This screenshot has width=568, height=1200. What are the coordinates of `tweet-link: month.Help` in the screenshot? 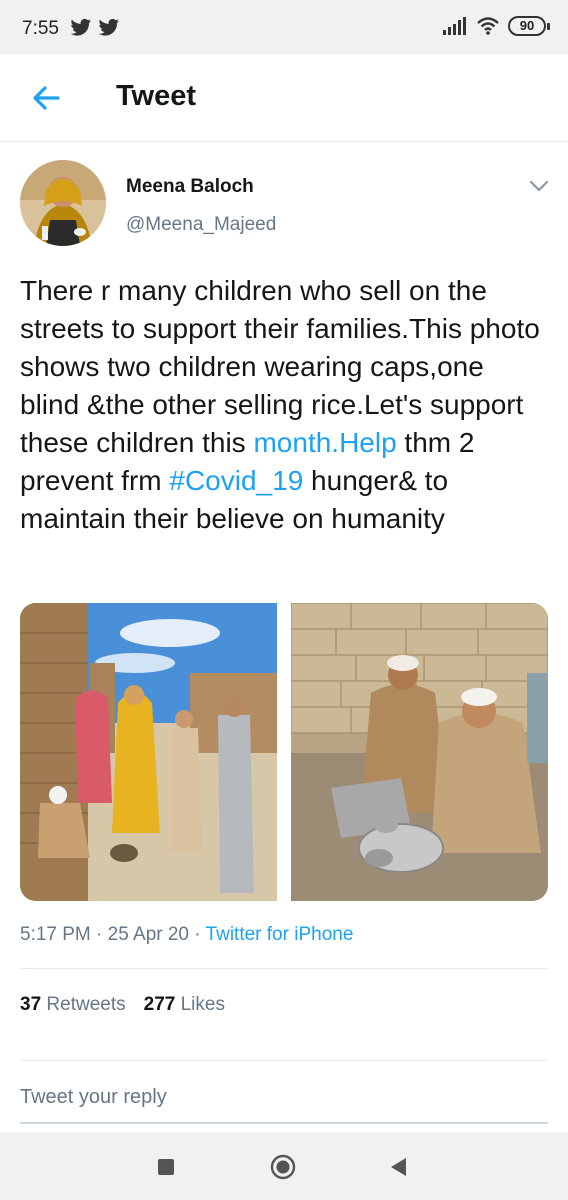 It's located at (324, 442).